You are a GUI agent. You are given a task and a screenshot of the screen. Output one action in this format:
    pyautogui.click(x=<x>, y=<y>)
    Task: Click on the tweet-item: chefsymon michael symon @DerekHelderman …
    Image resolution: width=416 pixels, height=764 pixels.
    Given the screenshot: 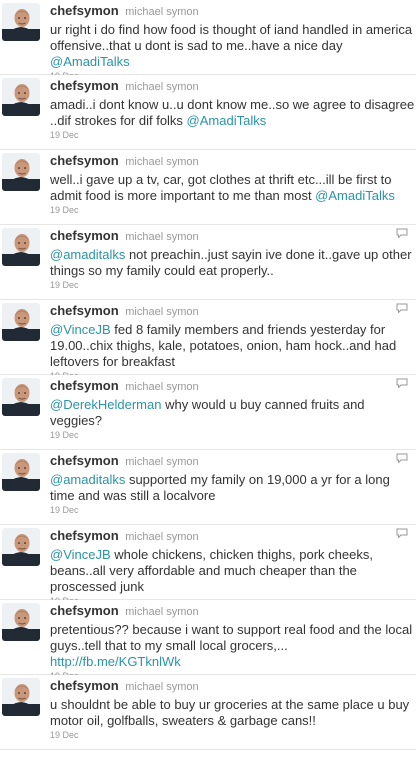 What is the action you would take?
    pyautogui.click(x=208, y=412)
    